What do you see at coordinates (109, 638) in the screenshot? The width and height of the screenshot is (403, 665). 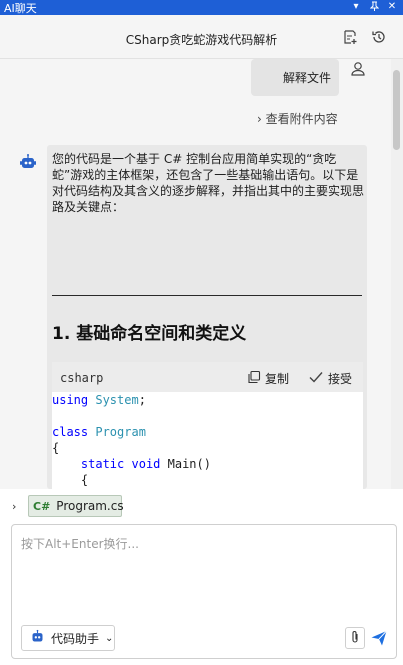 I see `chevron-down-icon: ⌄` at bounding box center [109, 638].